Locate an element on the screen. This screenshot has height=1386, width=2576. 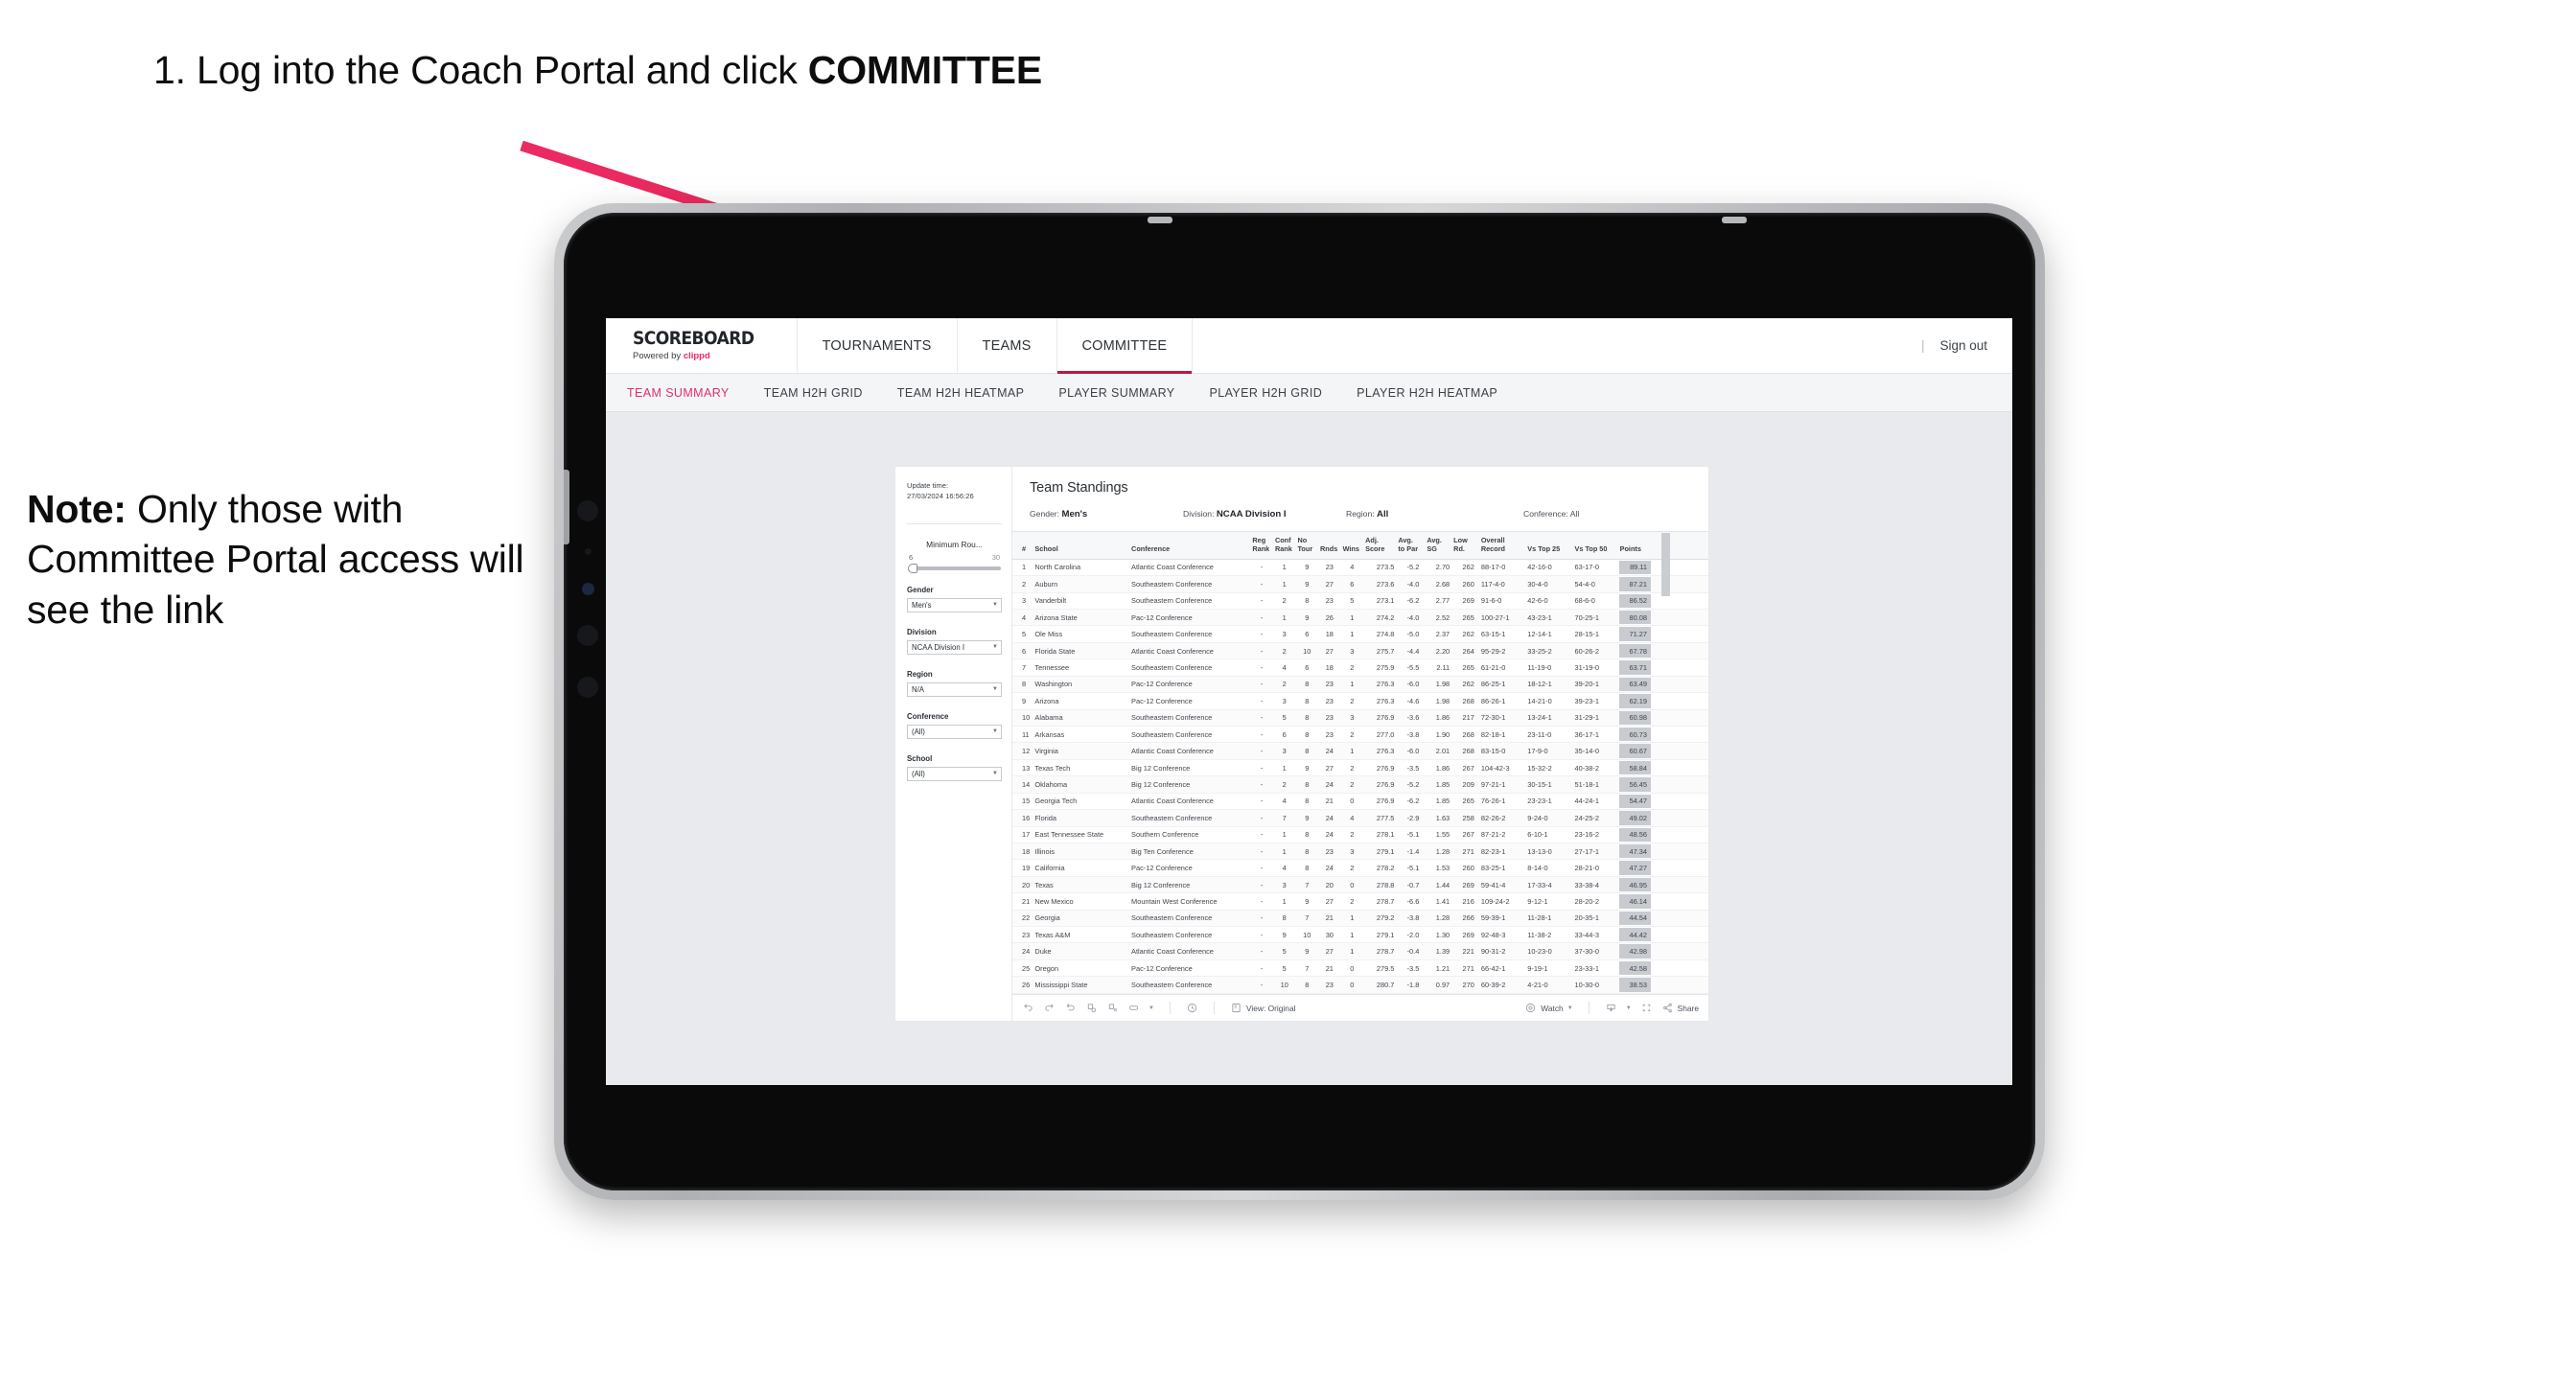
nav-item-teams: TEAMS is located at coordinates (1006, 345).